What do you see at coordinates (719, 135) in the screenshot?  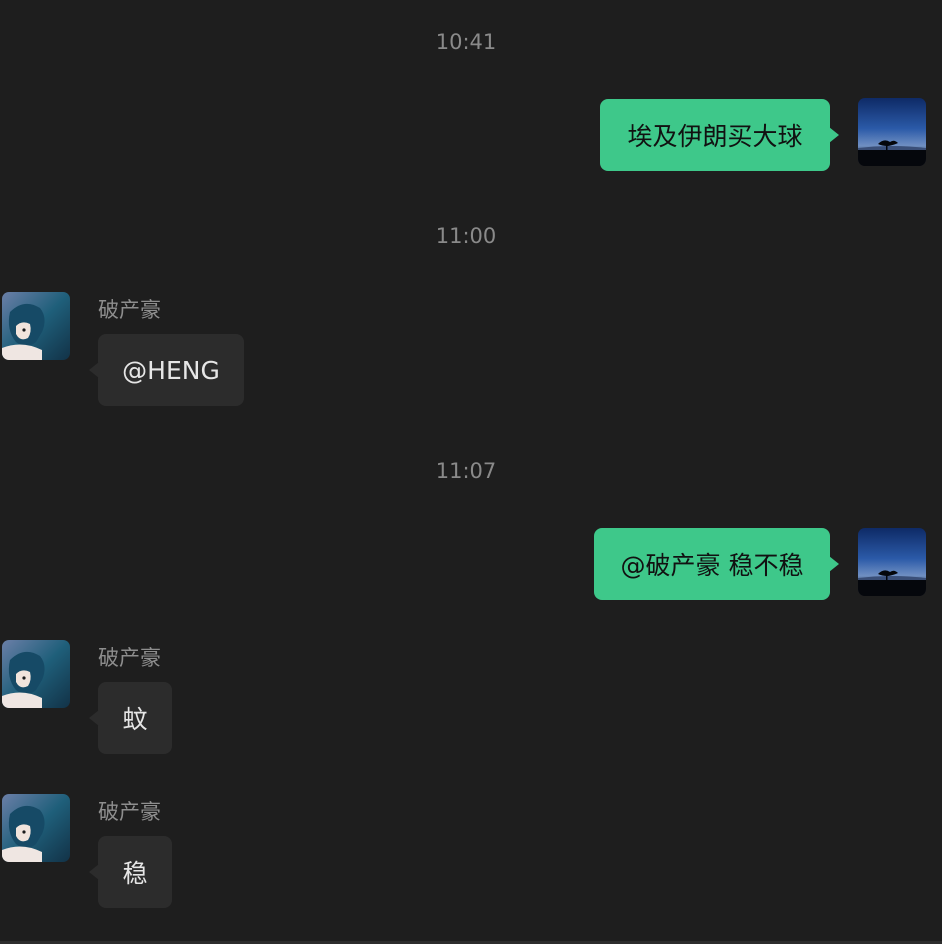 I see `outgoing-message-bubble: 埃及伊朗买大球` at bounding box center [719, 135].